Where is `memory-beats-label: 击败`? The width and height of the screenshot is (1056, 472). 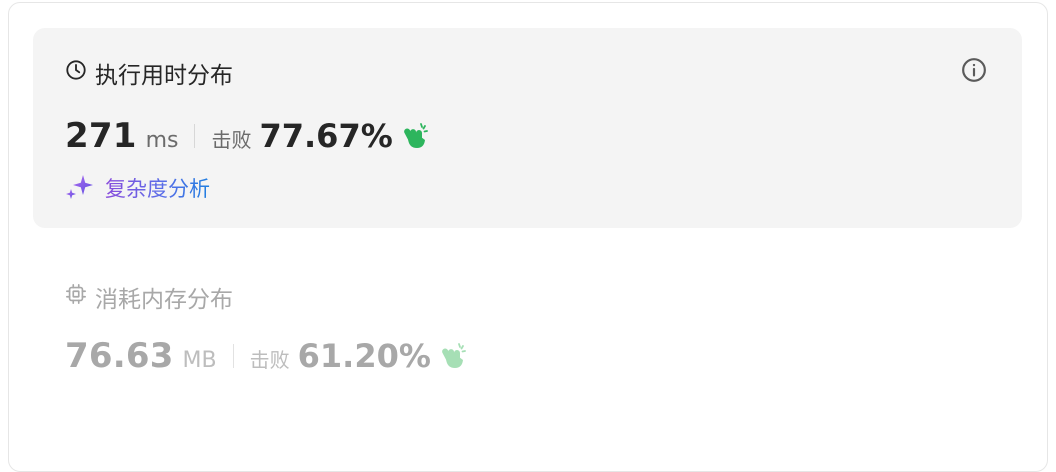
memory-beats-label: 击败 is located at coordinates (269, 360).